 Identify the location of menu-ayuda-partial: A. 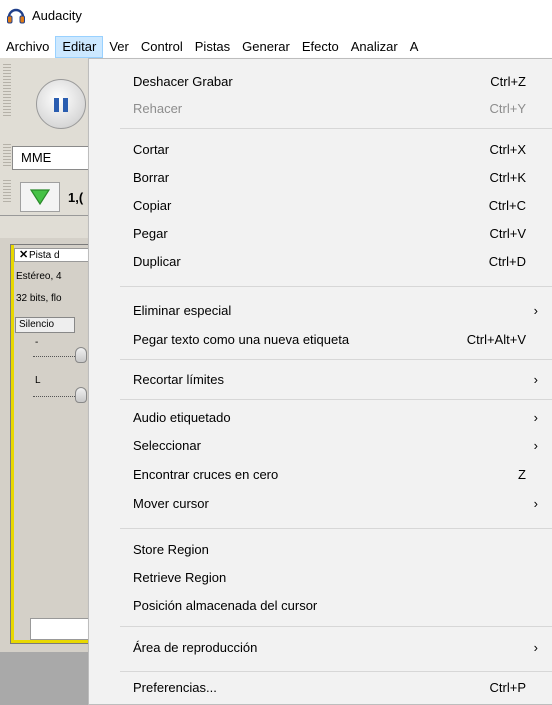
(414, 47).